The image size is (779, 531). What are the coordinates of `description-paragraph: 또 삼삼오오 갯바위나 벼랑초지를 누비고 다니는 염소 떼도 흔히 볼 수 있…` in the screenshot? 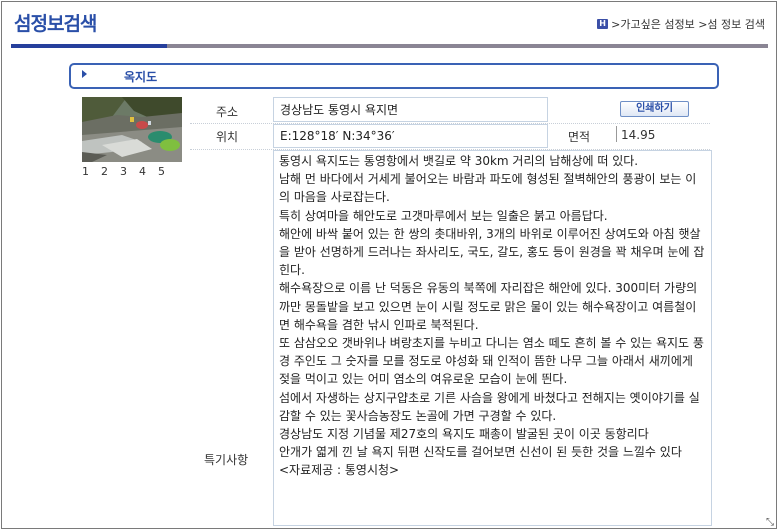 It's located at (491, 361).